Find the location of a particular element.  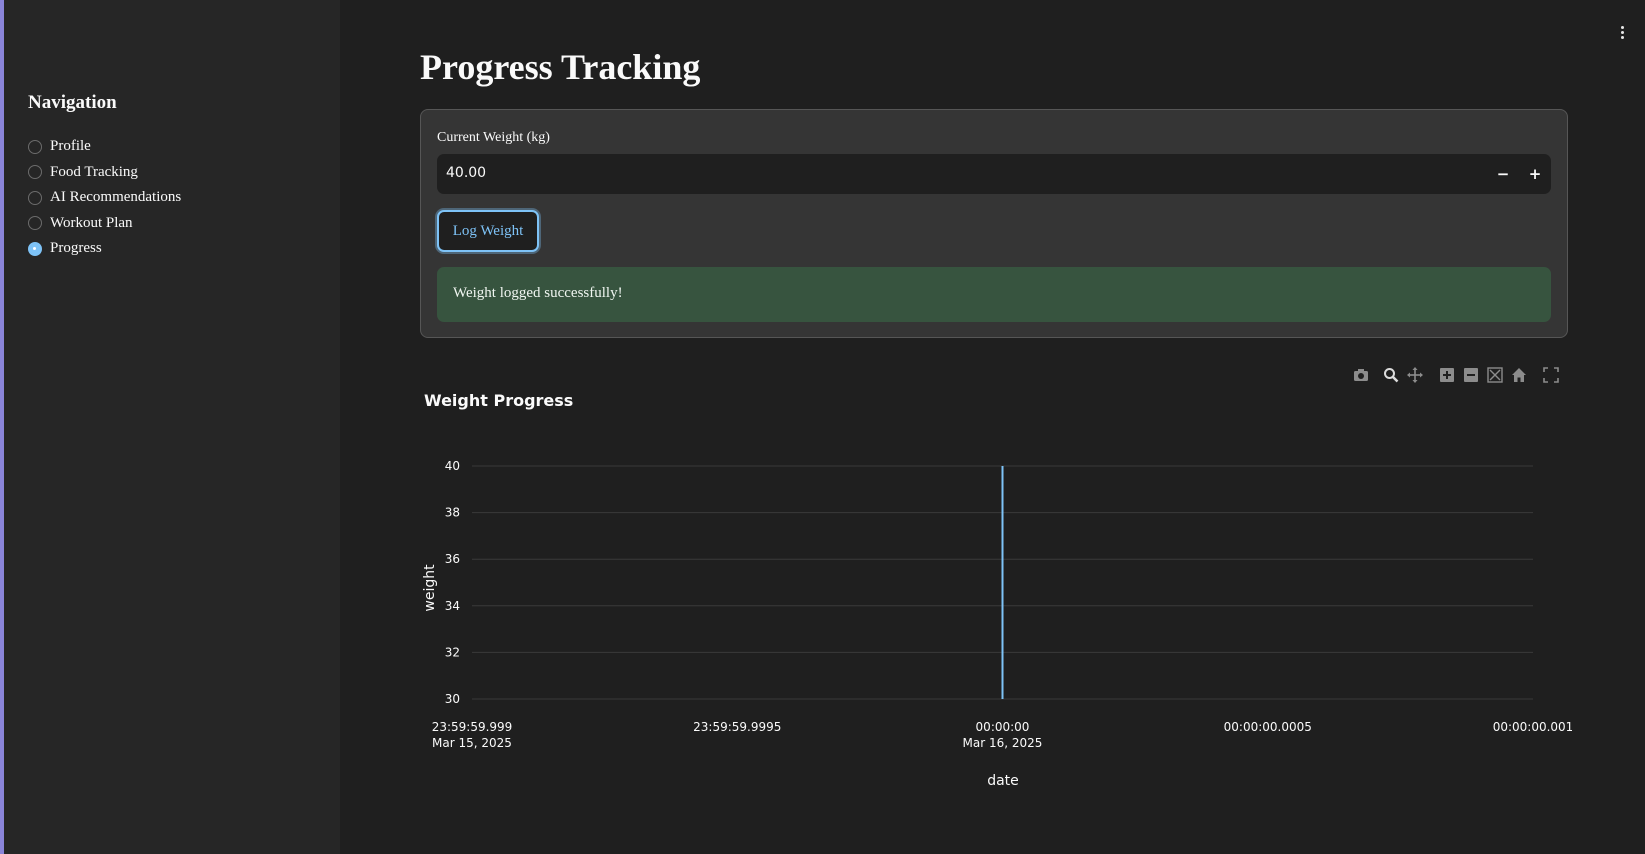

nav-item-profile: Profile is located at coordinates (104, 147).